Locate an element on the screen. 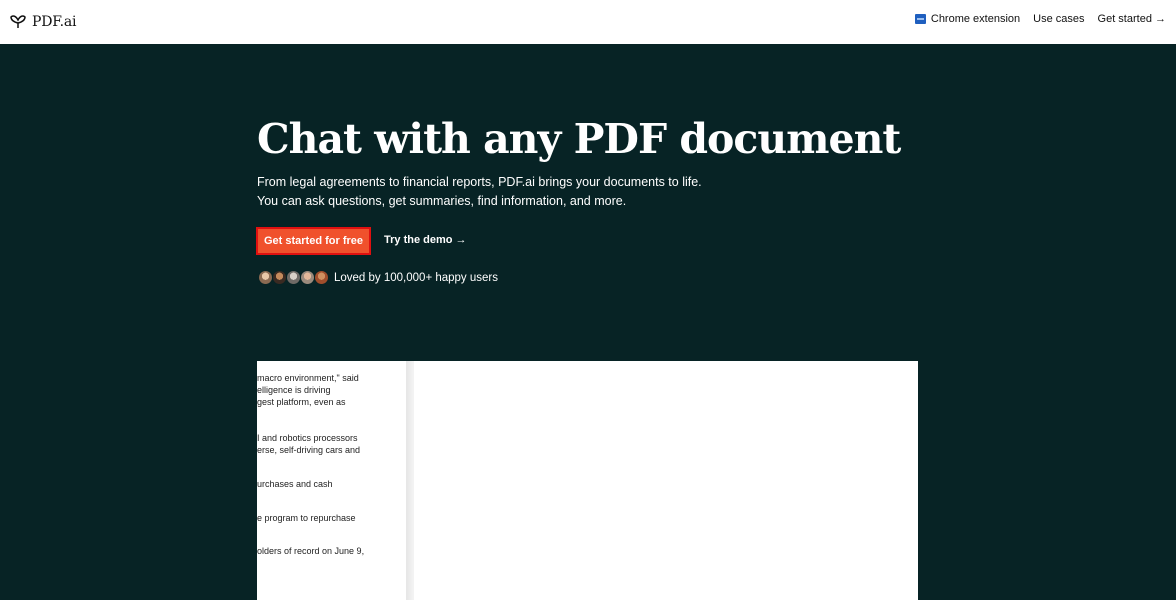 The image size is (1176, 600). nav-get-started: Get started → is located at coordinates (1132, 19).